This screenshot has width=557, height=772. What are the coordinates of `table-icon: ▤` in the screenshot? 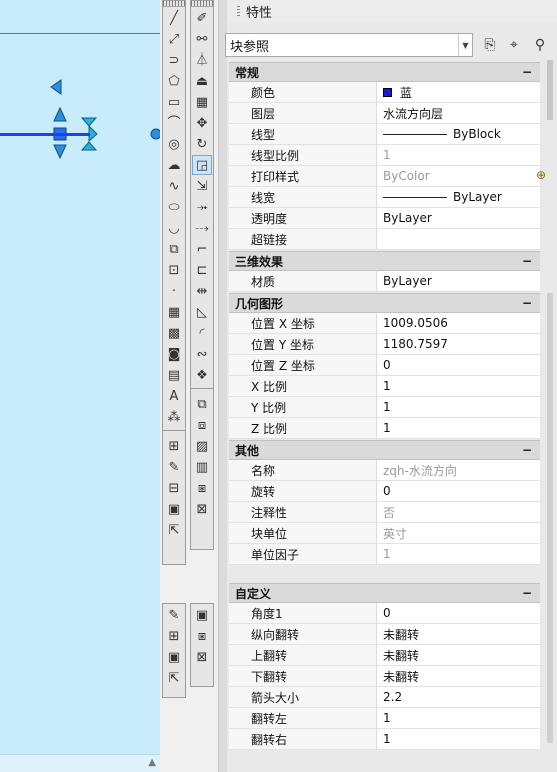 It's located at (174, 375).